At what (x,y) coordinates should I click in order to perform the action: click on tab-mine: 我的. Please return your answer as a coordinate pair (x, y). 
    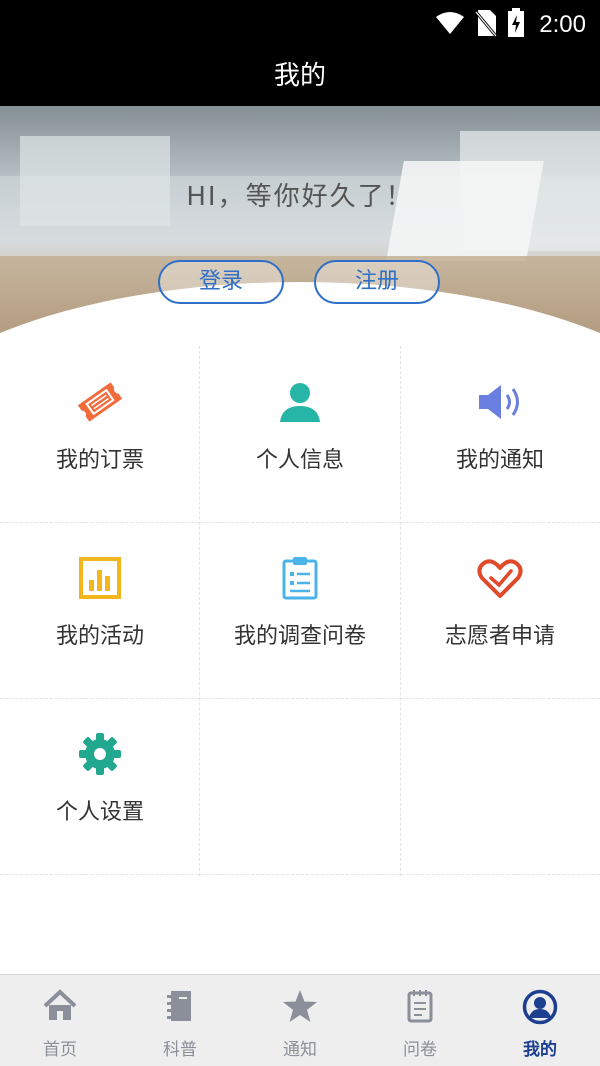
    Looking at the image, I should click on (540, 1020).